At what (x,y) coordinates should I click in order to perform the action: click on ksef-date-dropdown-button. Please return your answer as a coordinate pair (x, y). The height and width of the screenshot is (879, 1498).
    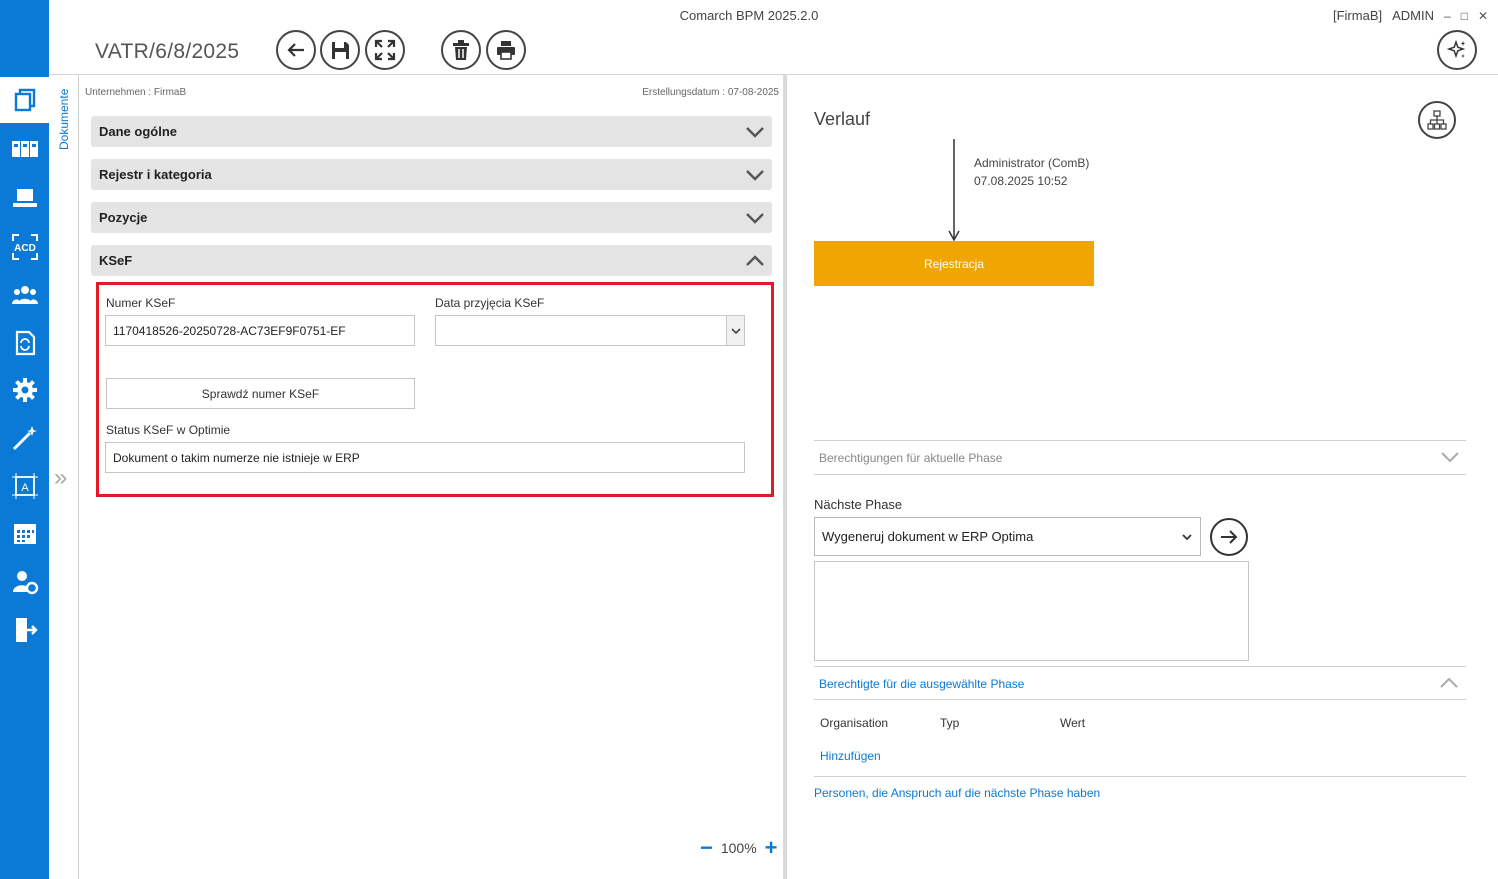
    Looking at the image, I should click on (735, 330).